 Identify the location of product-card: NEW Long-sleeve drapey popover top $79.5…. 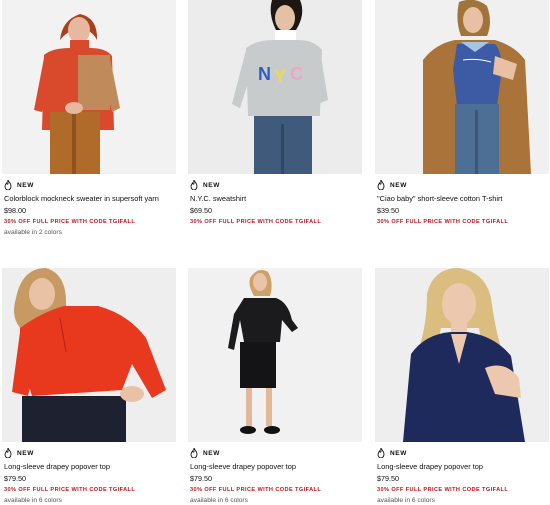
(462, 386).